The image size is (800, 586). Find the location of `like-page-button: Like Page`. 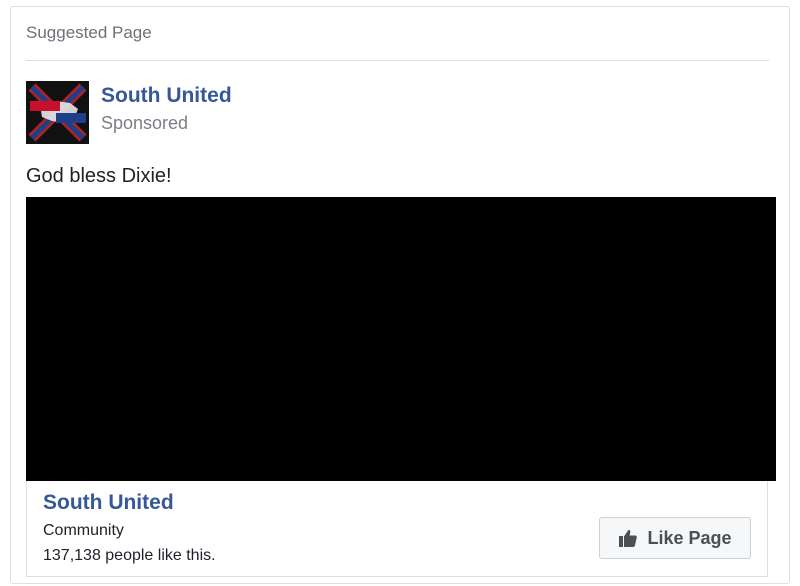

like-page-button: Like Page is located at coordinates (675, 538).